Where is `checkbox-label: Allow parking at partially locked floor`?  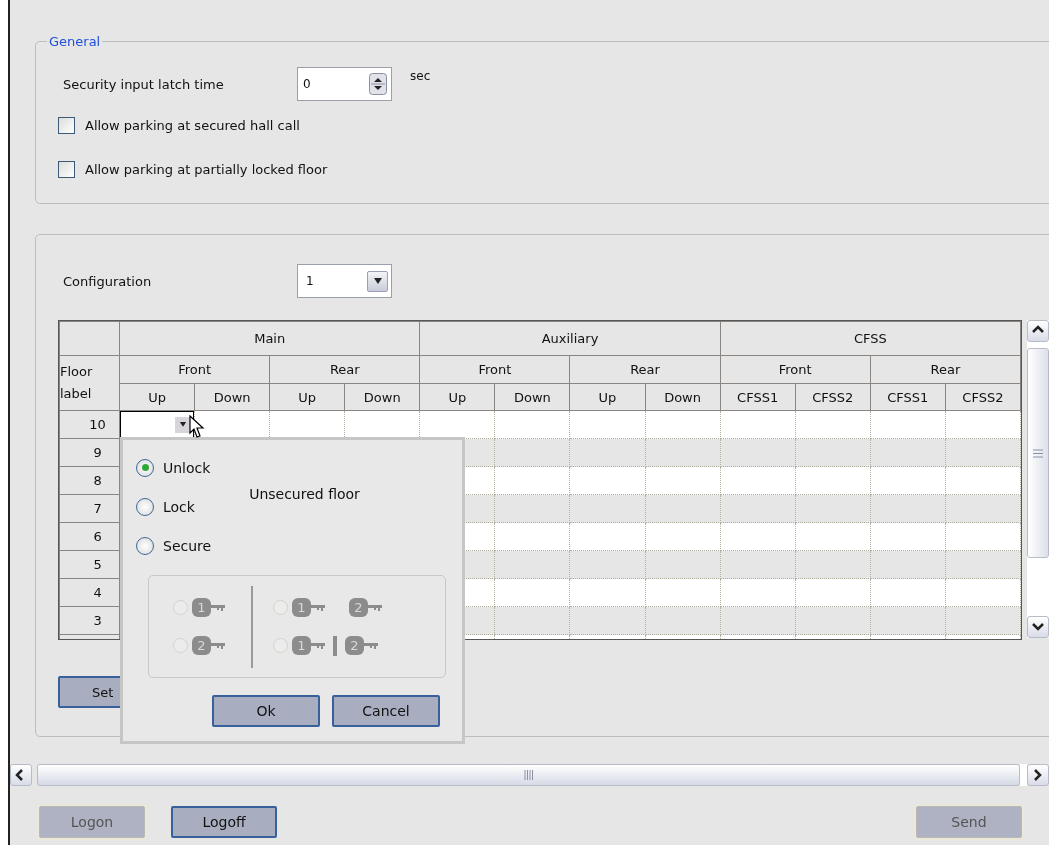
checkbox-label: Allow parking at partially locked floor is located at coordinates (206, 169).